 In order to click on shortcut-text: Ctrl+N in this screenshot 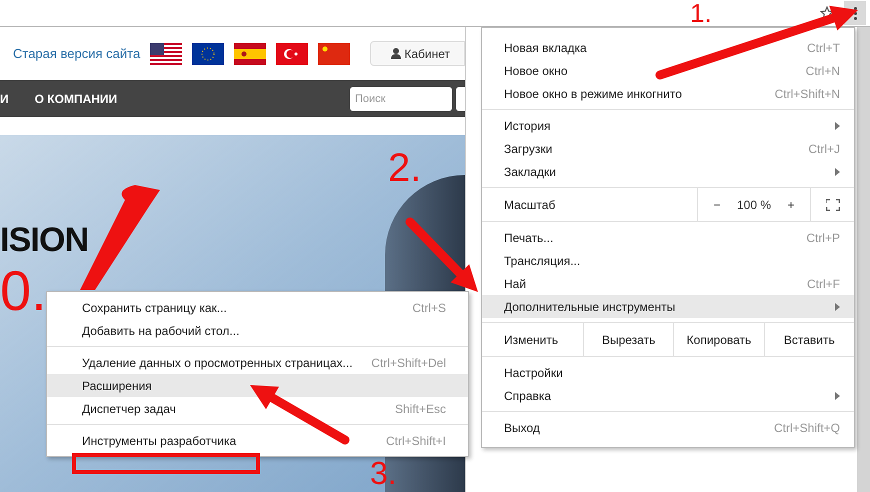, I will do `click(823, 71)`.